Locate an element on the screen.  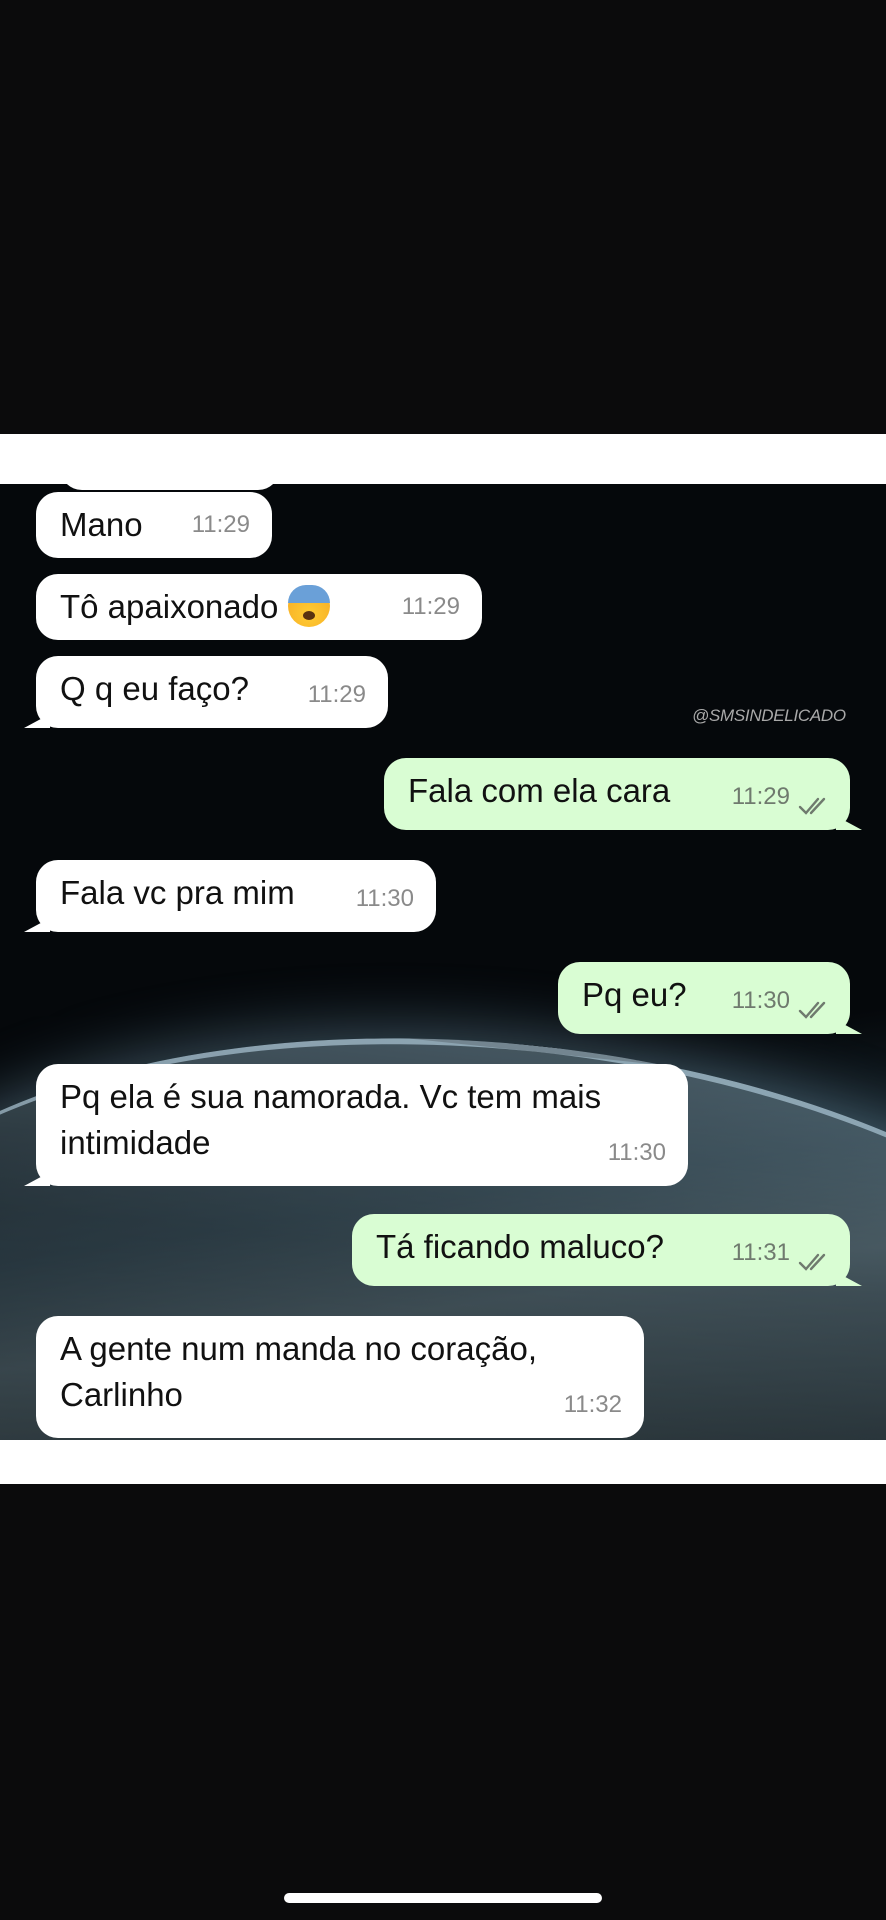
message-bubble-outgoing: Pq eu? 11:30 is located at coordinates (710, 998).